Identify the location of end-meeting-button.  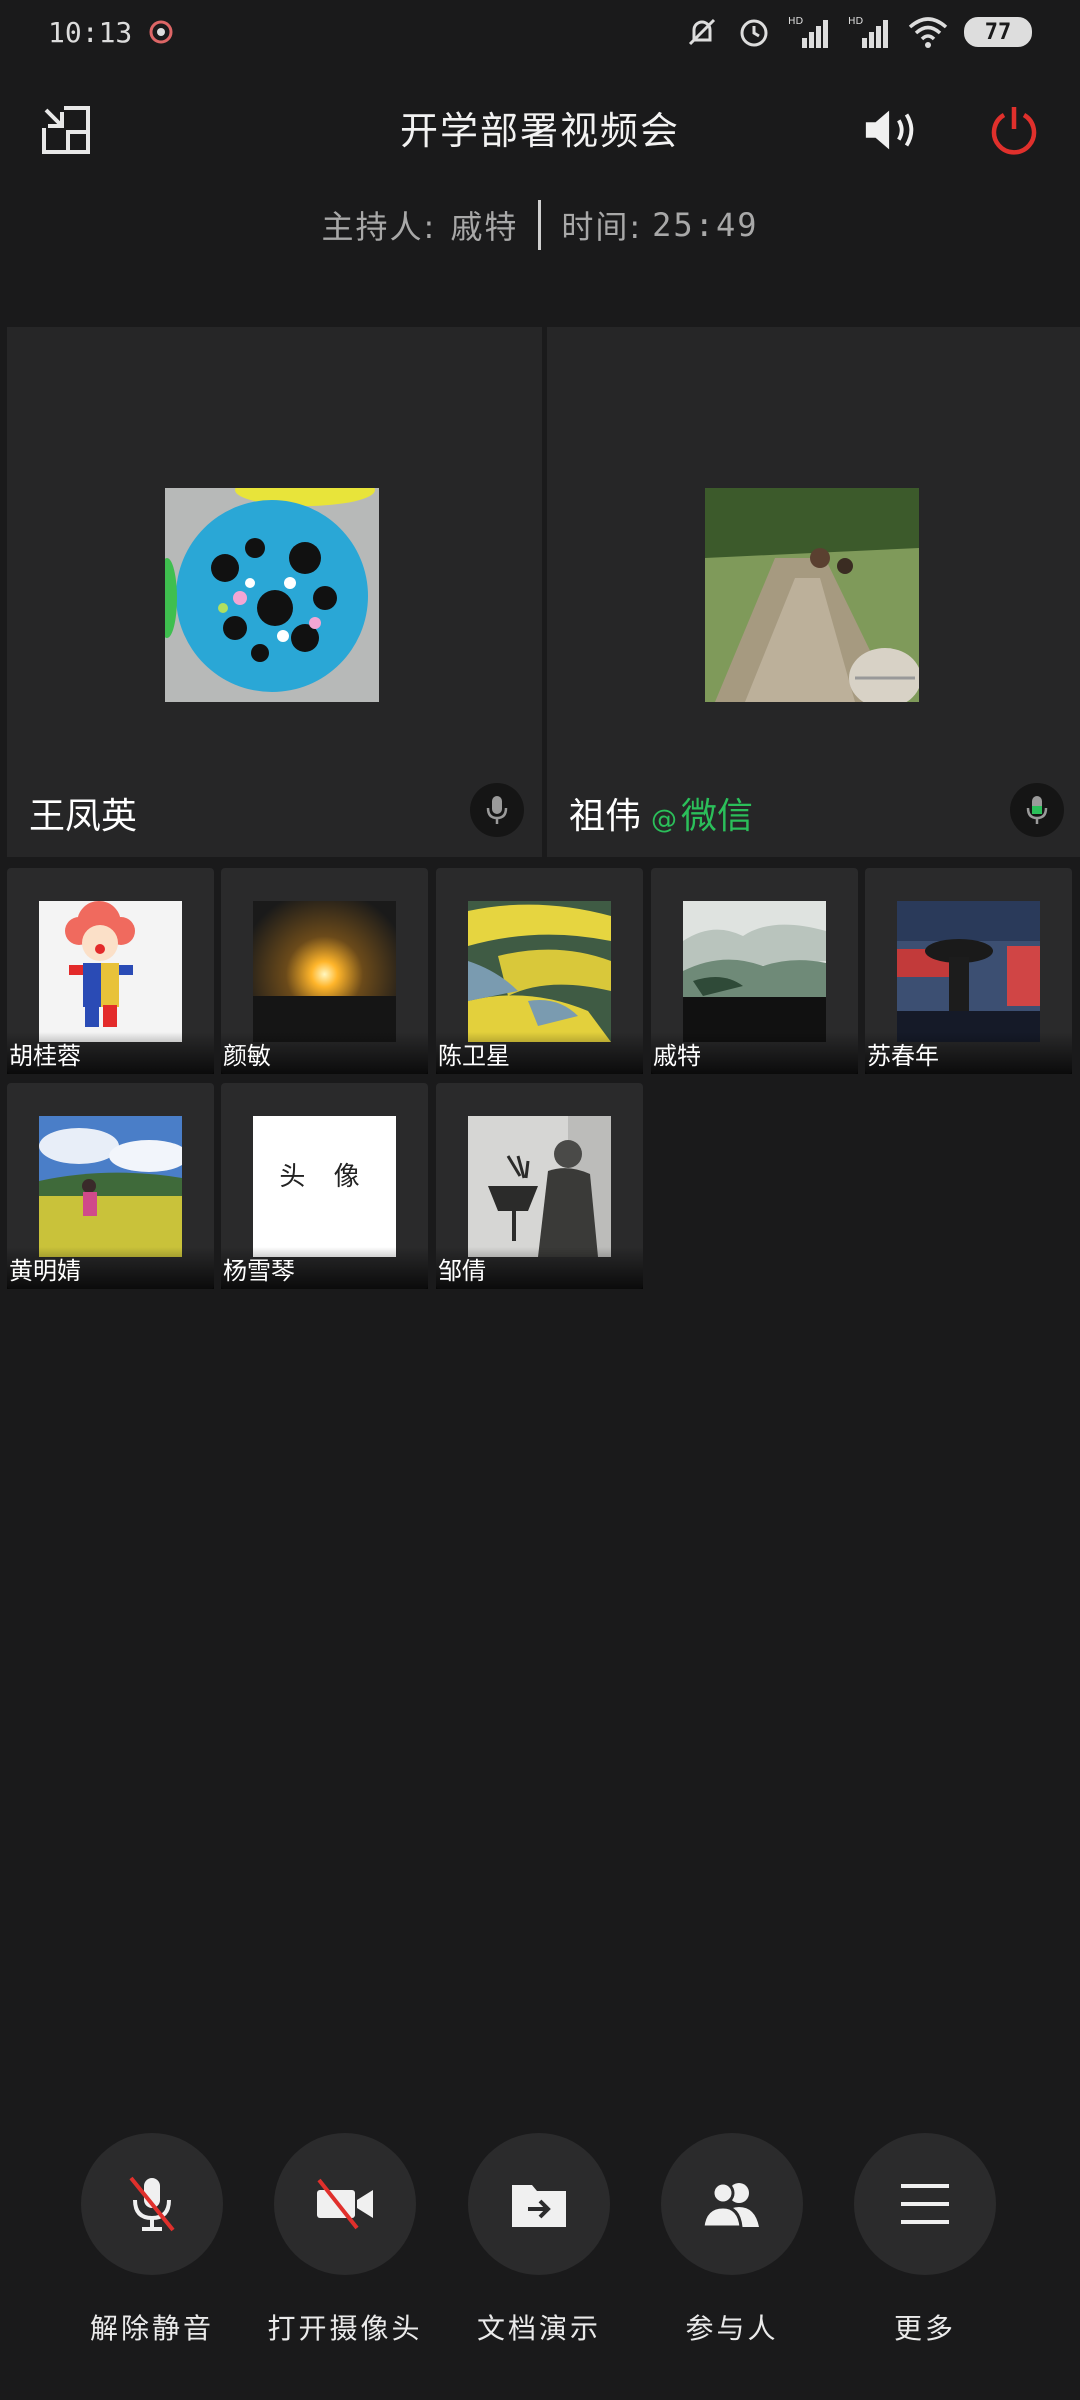
(1014, 130).